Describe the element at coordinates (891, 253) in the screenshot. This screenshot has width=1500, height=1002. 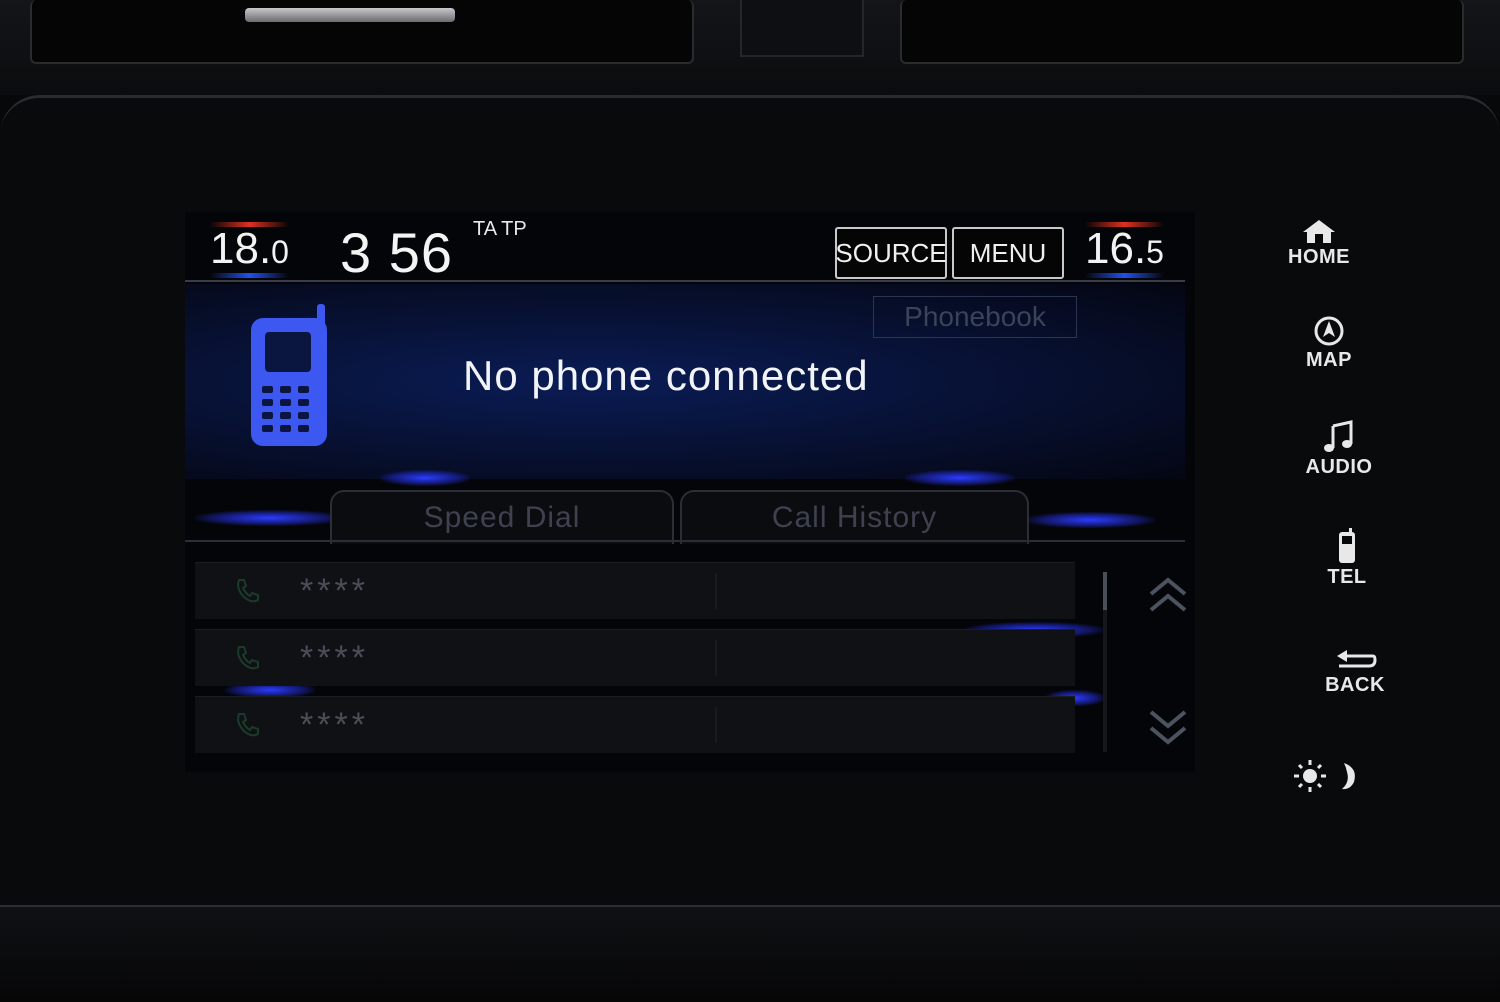
I see `source-button: SOURCE` at that location.